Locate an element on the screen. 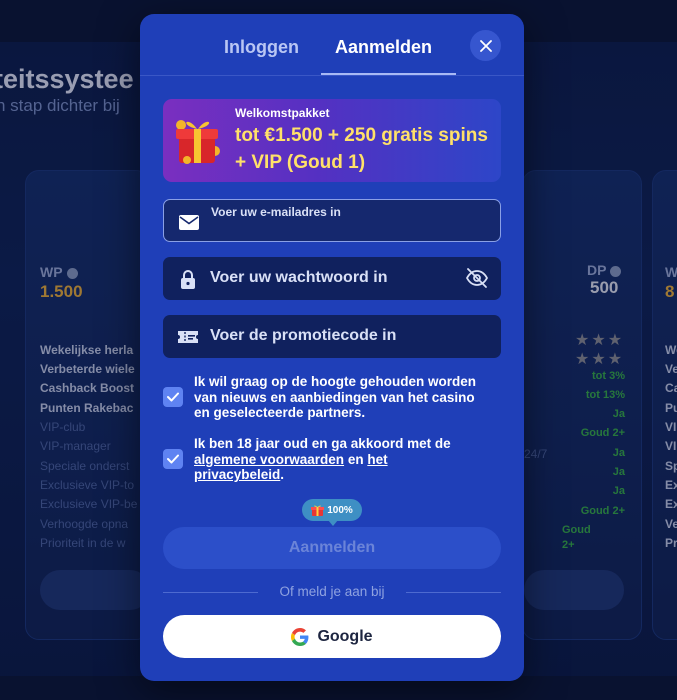 This screenshot has width=677, height=700. promo-placeholder: Voer de promotiecode in is located at coordinates (303, 335).